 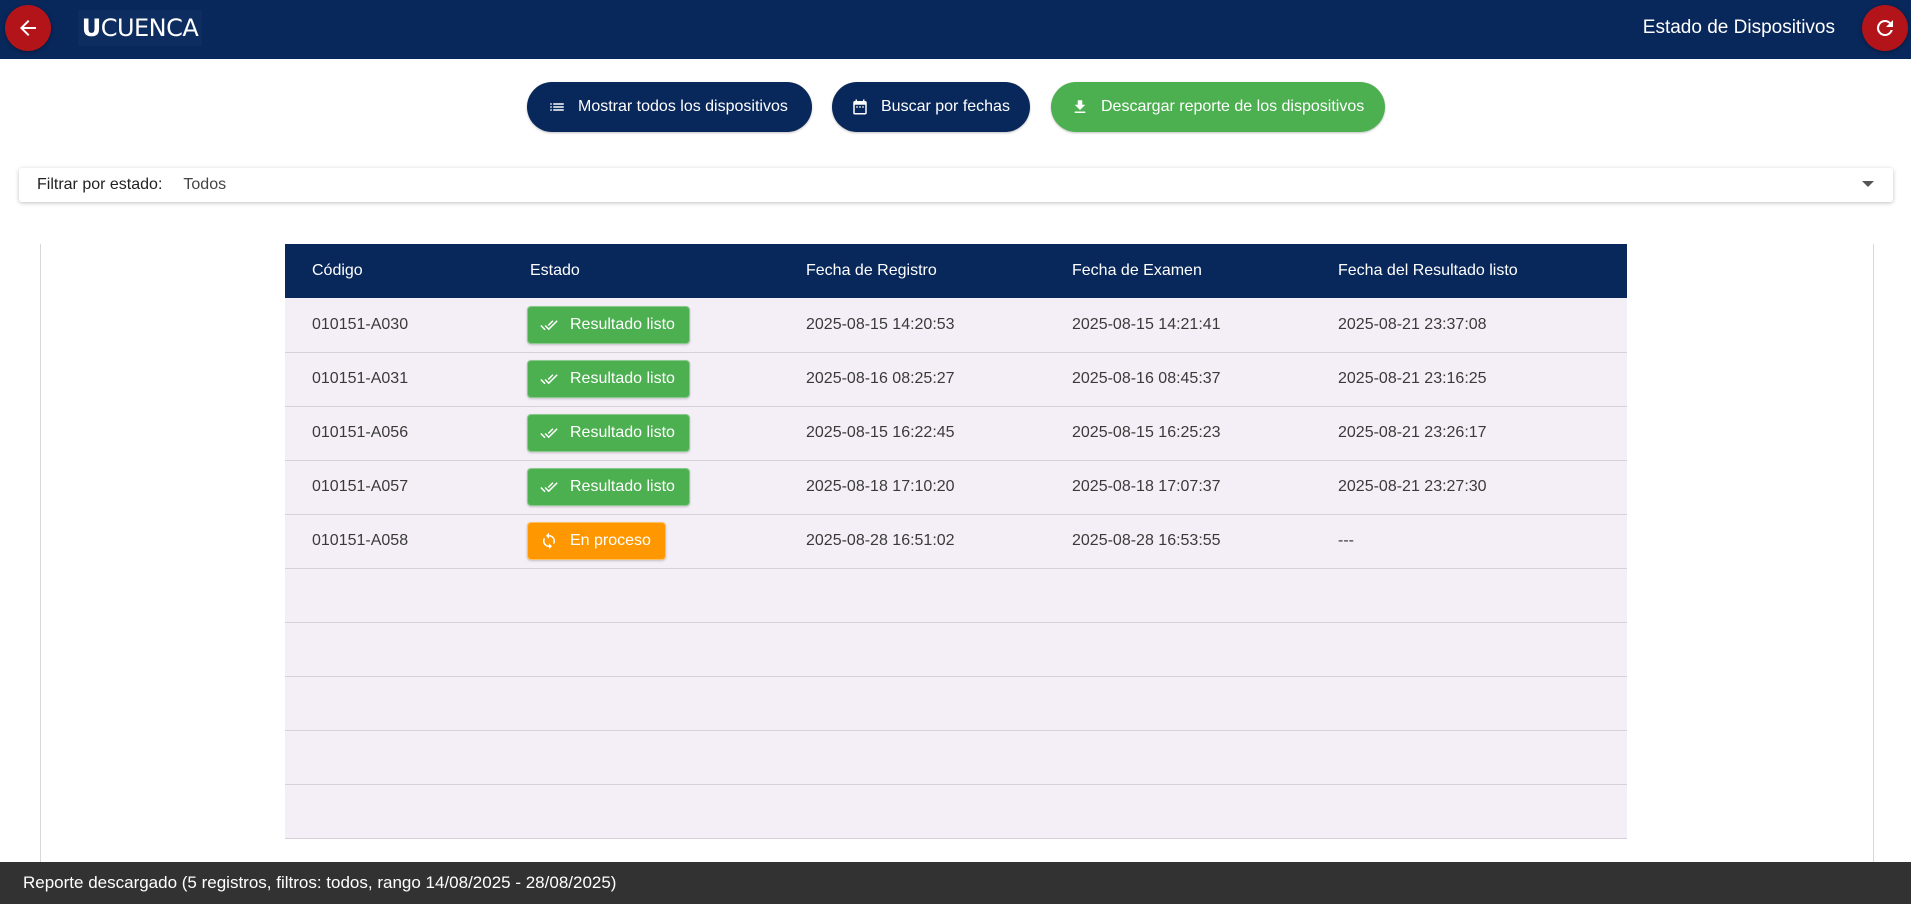 I want to click on logo-bold-letter: U, so click(x=91, y=28).